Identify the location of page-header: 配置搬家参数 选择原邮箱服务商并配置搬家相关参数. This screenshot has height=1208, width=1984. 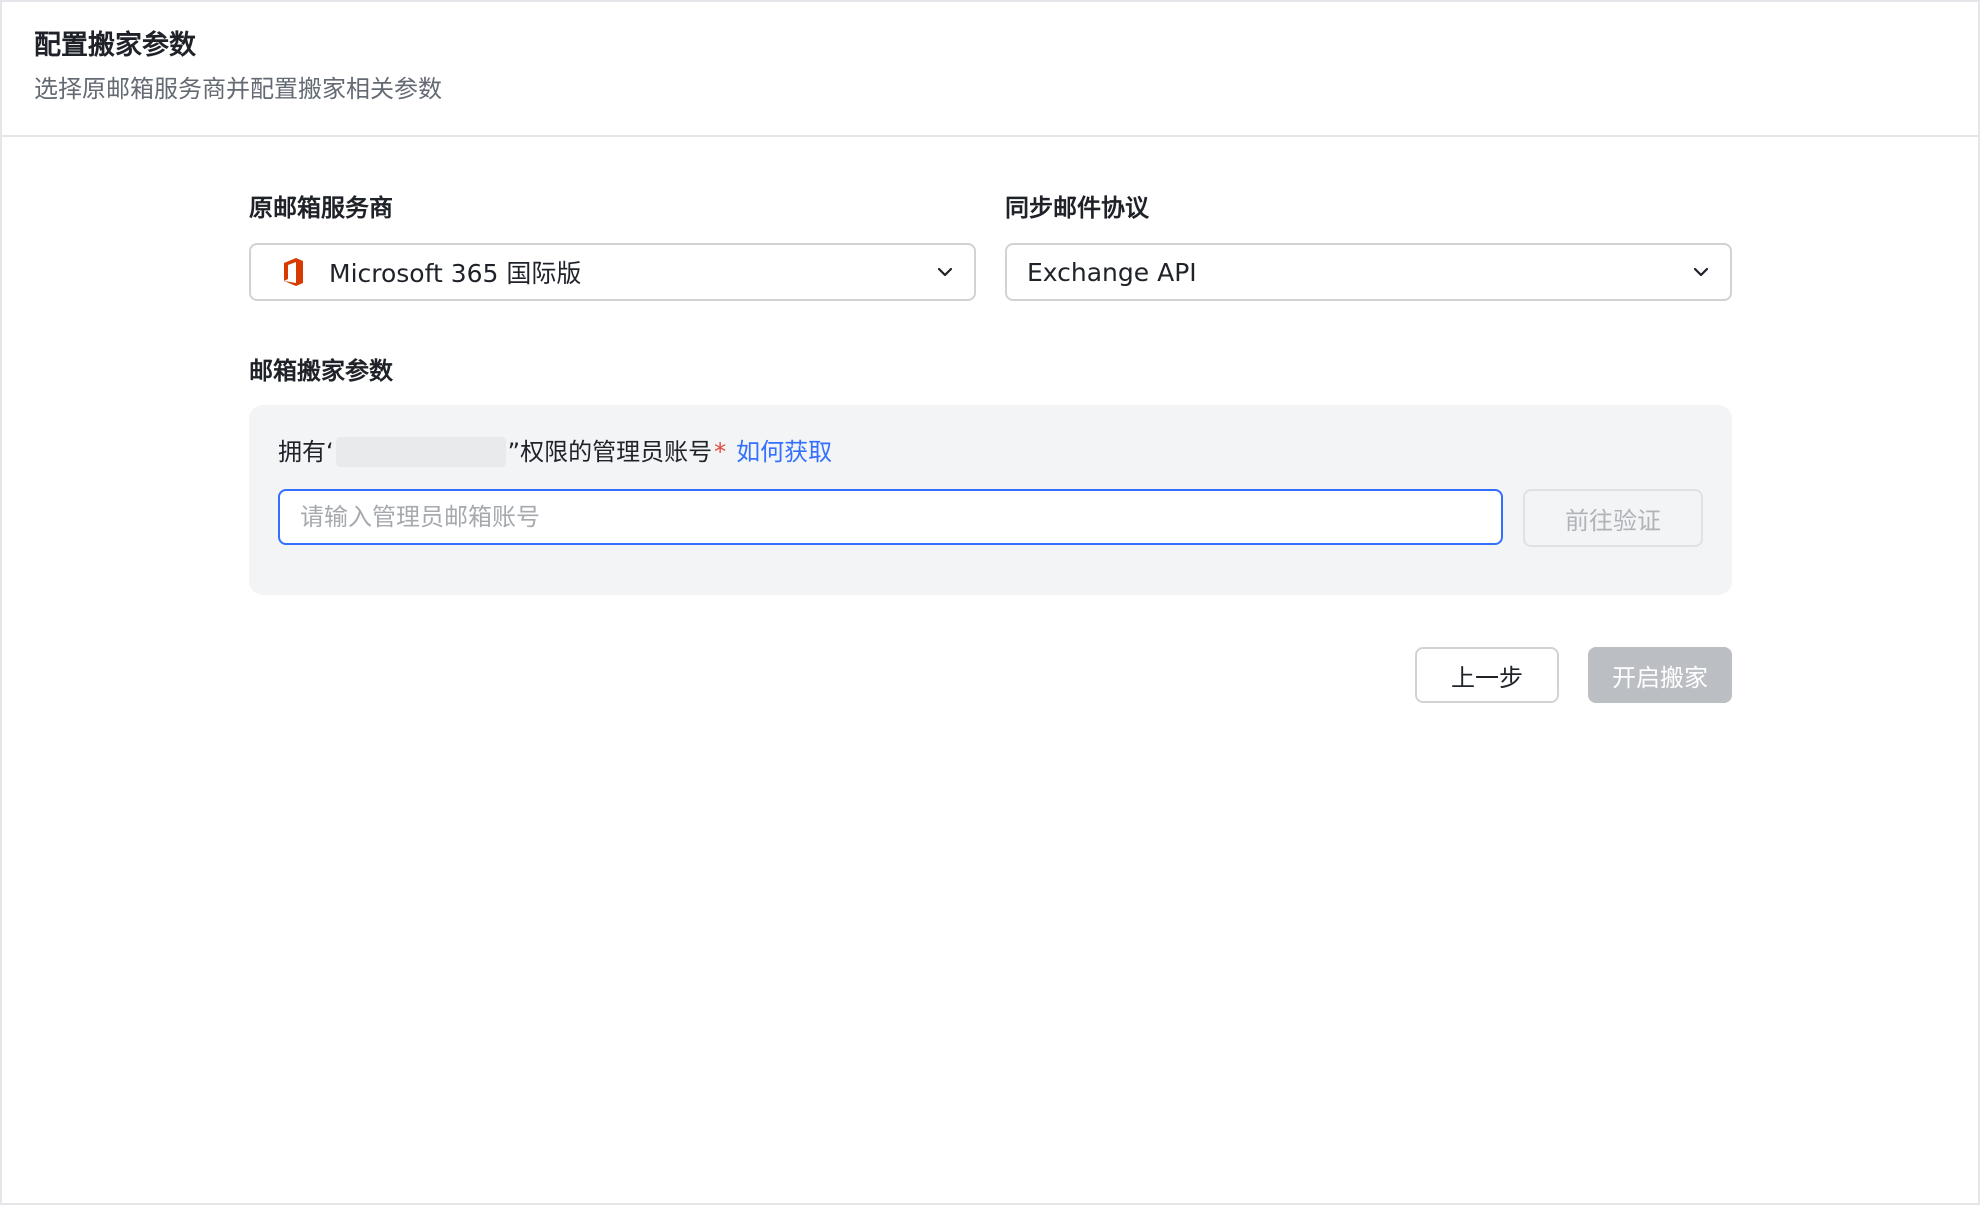
(990, 69).